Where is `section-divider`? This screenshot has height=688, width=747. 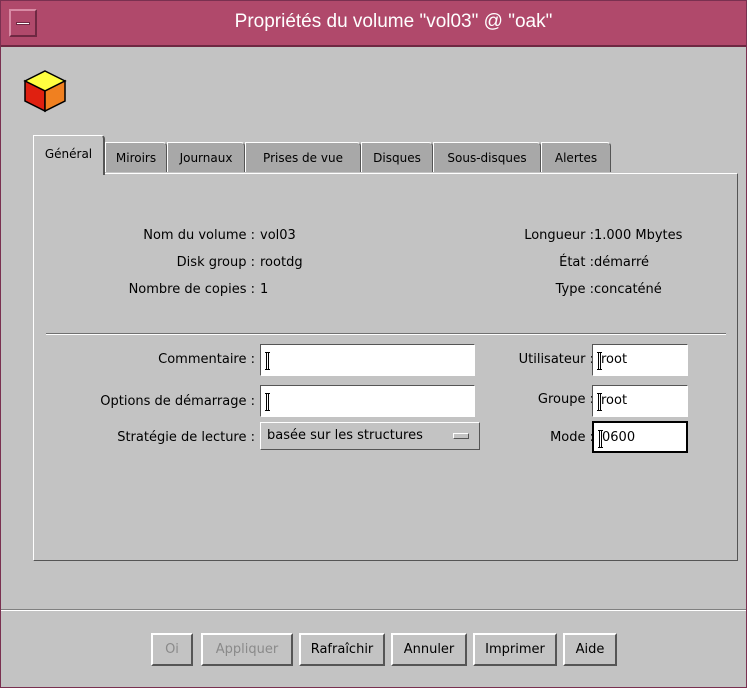
section-divider is located at coordinates (386, 334).